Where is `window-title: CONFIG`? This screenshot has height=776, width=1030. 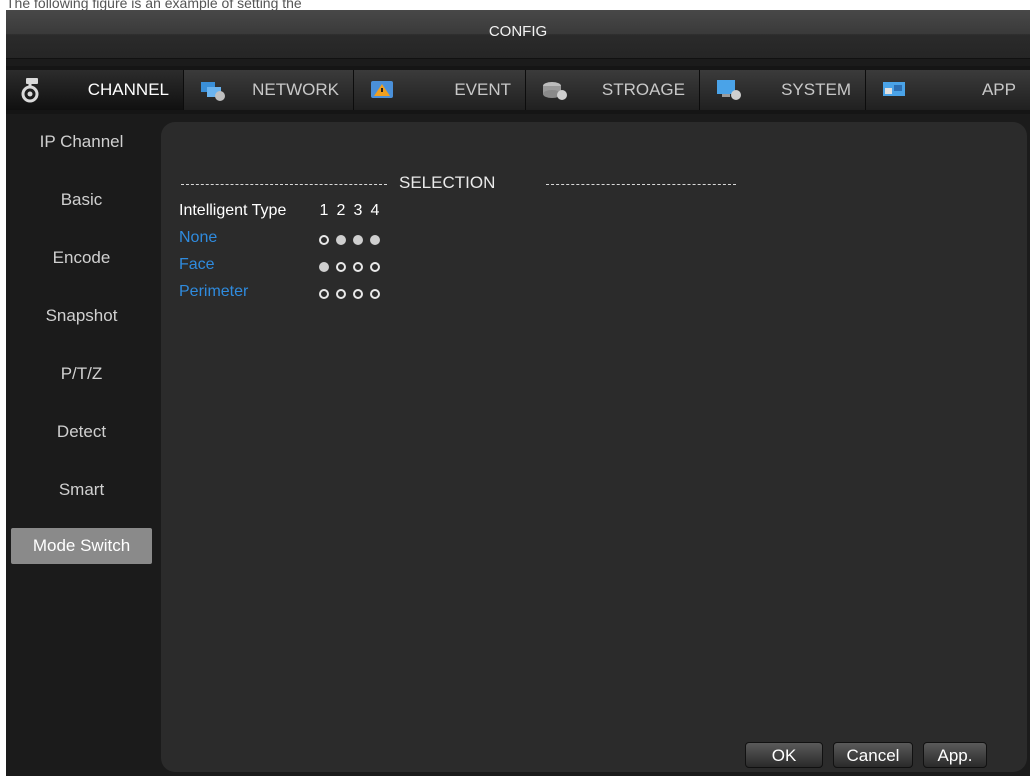 window-title: CONFIG is located at coordinates (518, 31).